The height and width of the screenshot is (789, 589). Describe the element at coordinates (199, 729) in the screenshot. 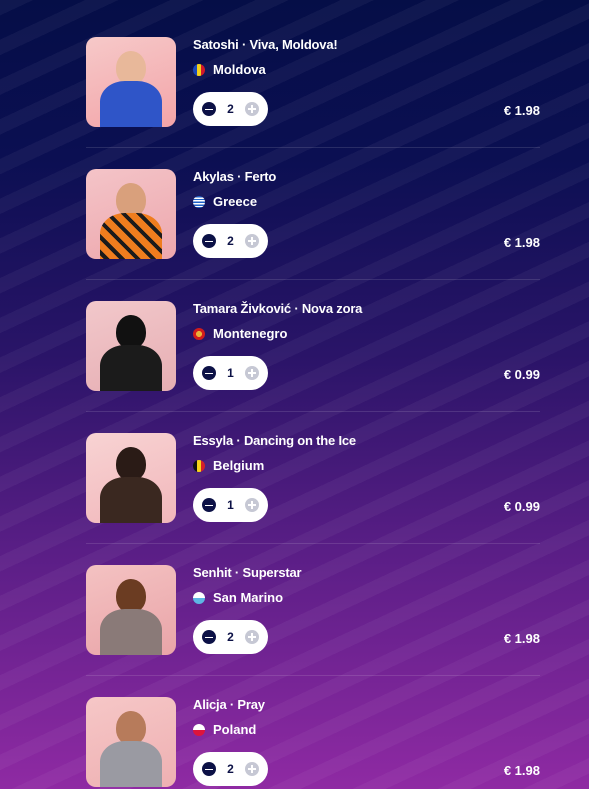

I see `poland-flag-icon` at that location.